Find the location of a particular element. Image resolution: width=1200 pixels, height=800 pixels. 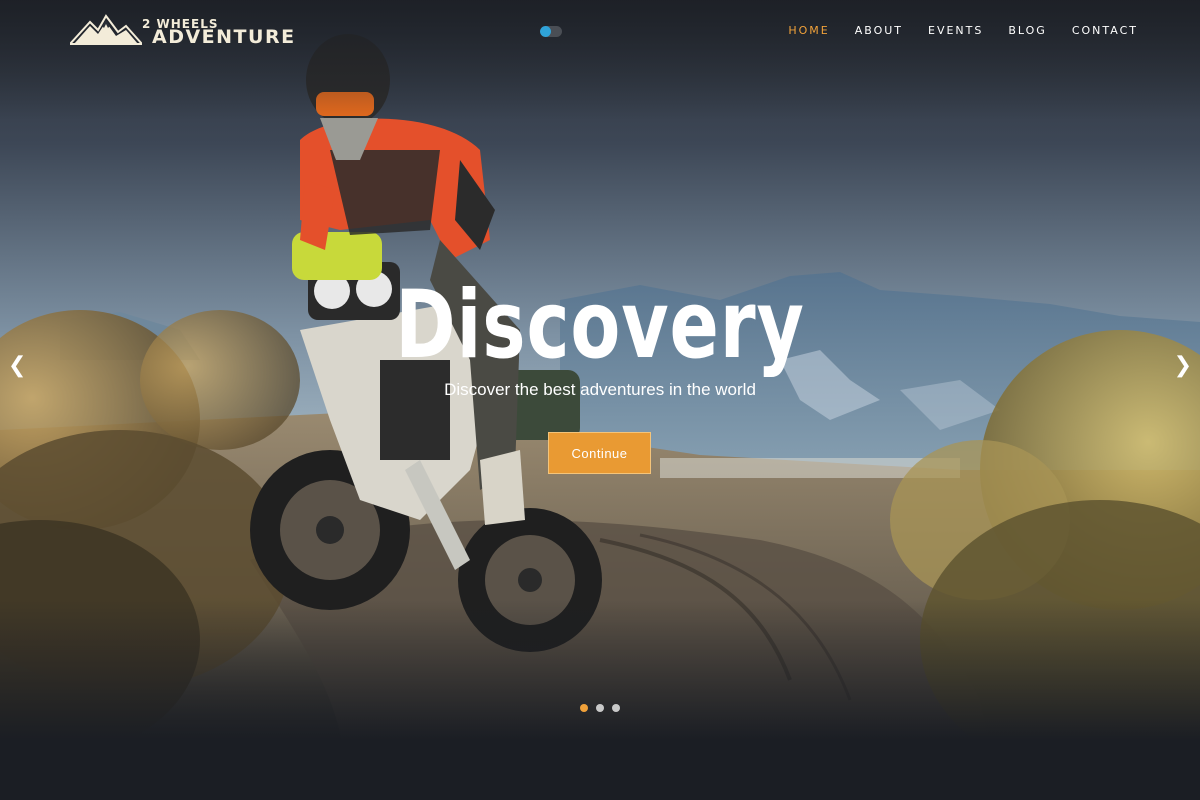

hero-headline: Discovery is located at coordinates (600, 325).